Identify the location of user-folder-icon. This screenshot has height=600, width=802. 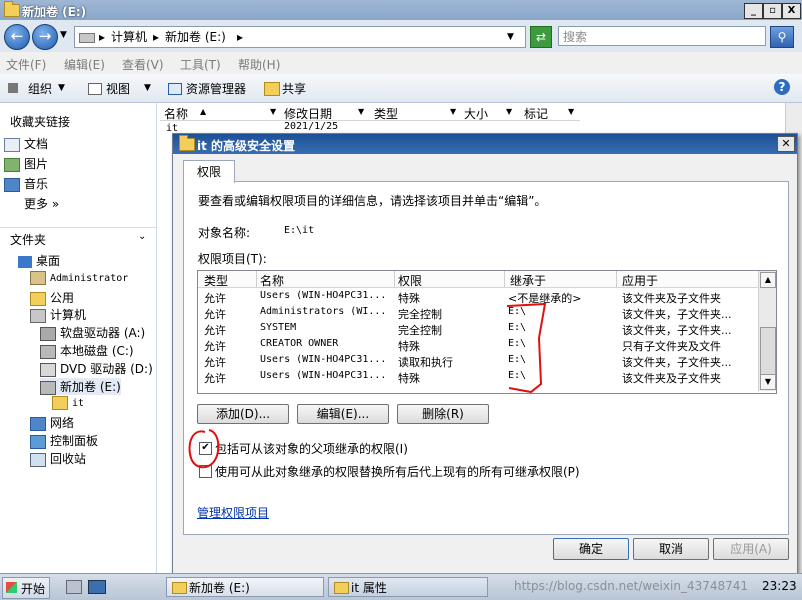
(38, 278).